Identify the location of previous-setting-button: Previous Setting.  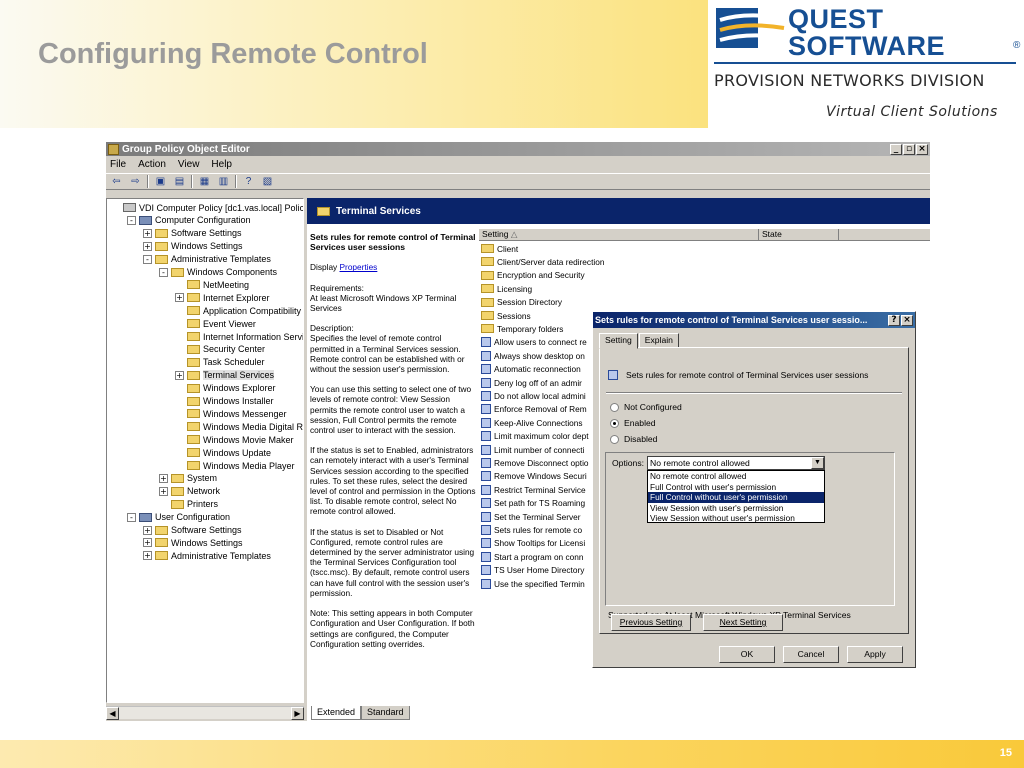
(651, 622).